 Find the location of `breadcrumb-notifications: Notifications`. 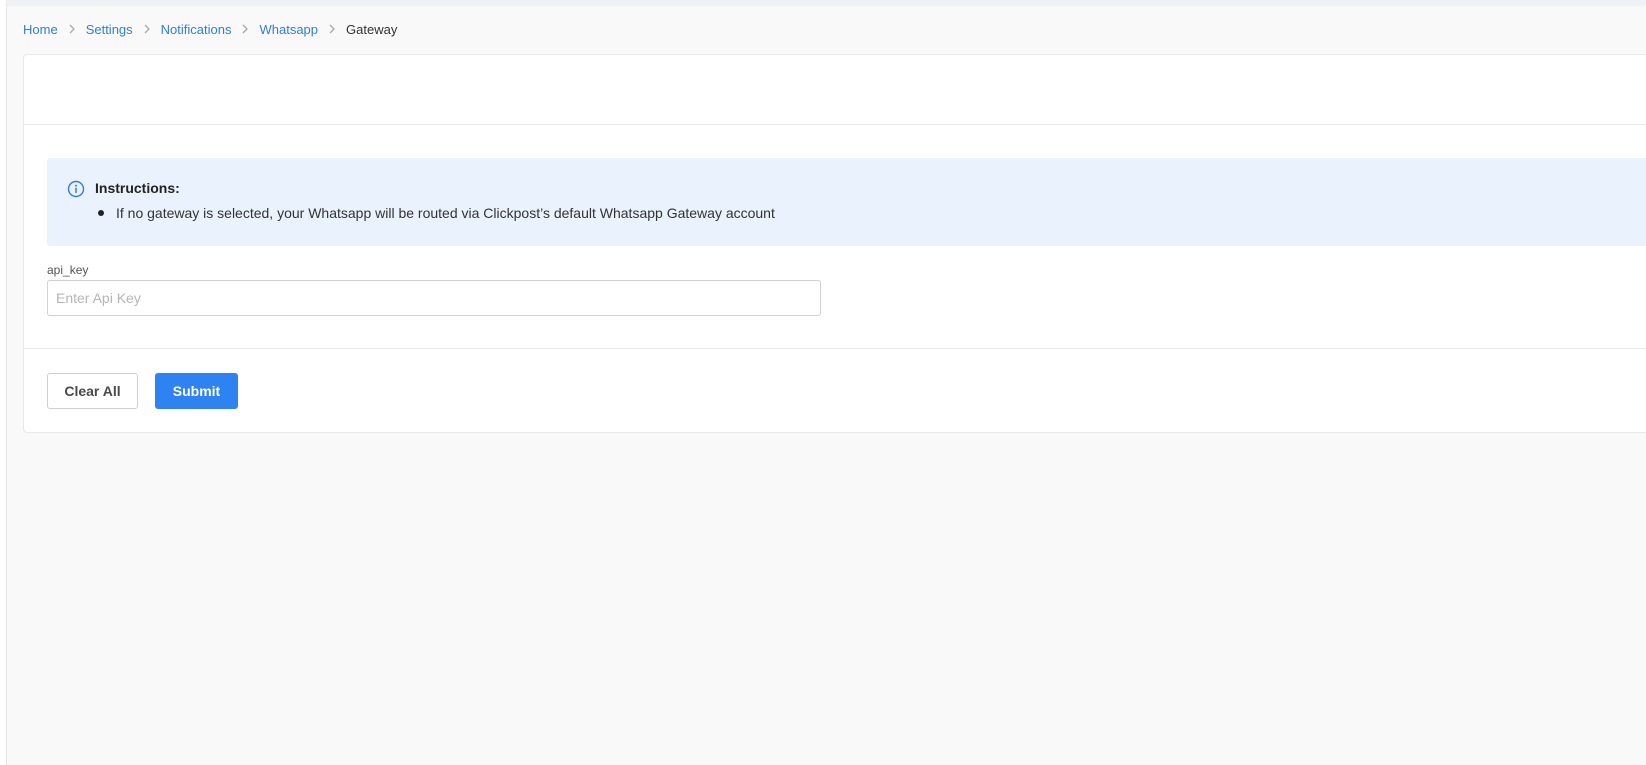

breadcrumb-notifications: Notifications is located at coordinates (196, 29).